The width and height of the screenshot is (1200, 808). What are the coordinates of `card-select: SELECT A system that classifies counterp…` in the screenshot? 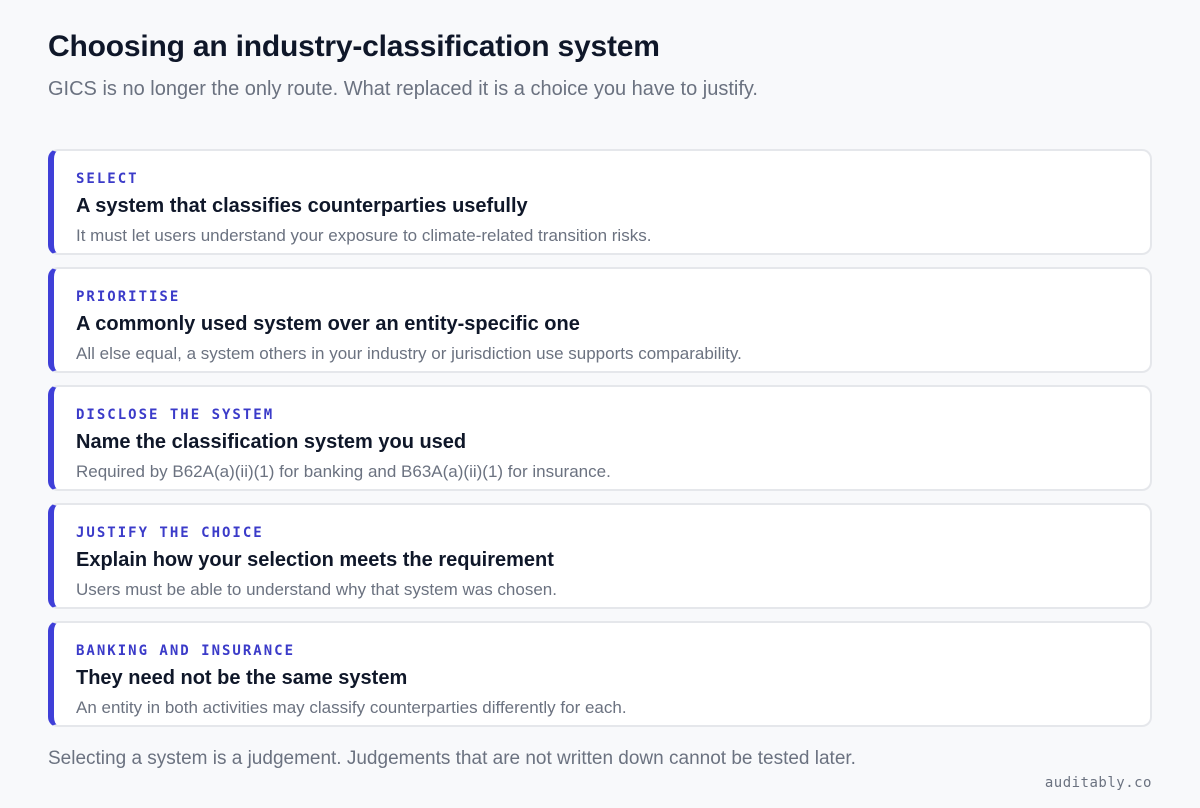 It's located at (600, 202).